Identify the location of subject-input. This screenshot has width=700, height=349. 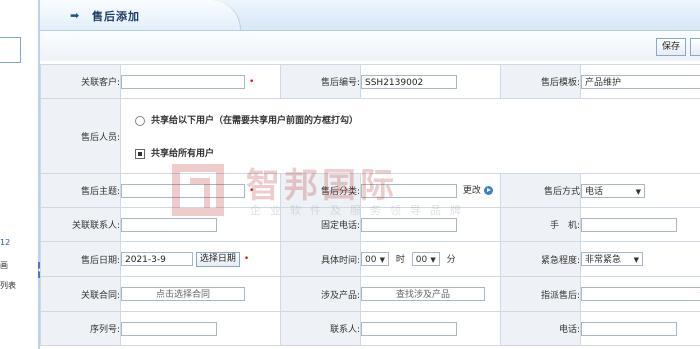
(183, 190).